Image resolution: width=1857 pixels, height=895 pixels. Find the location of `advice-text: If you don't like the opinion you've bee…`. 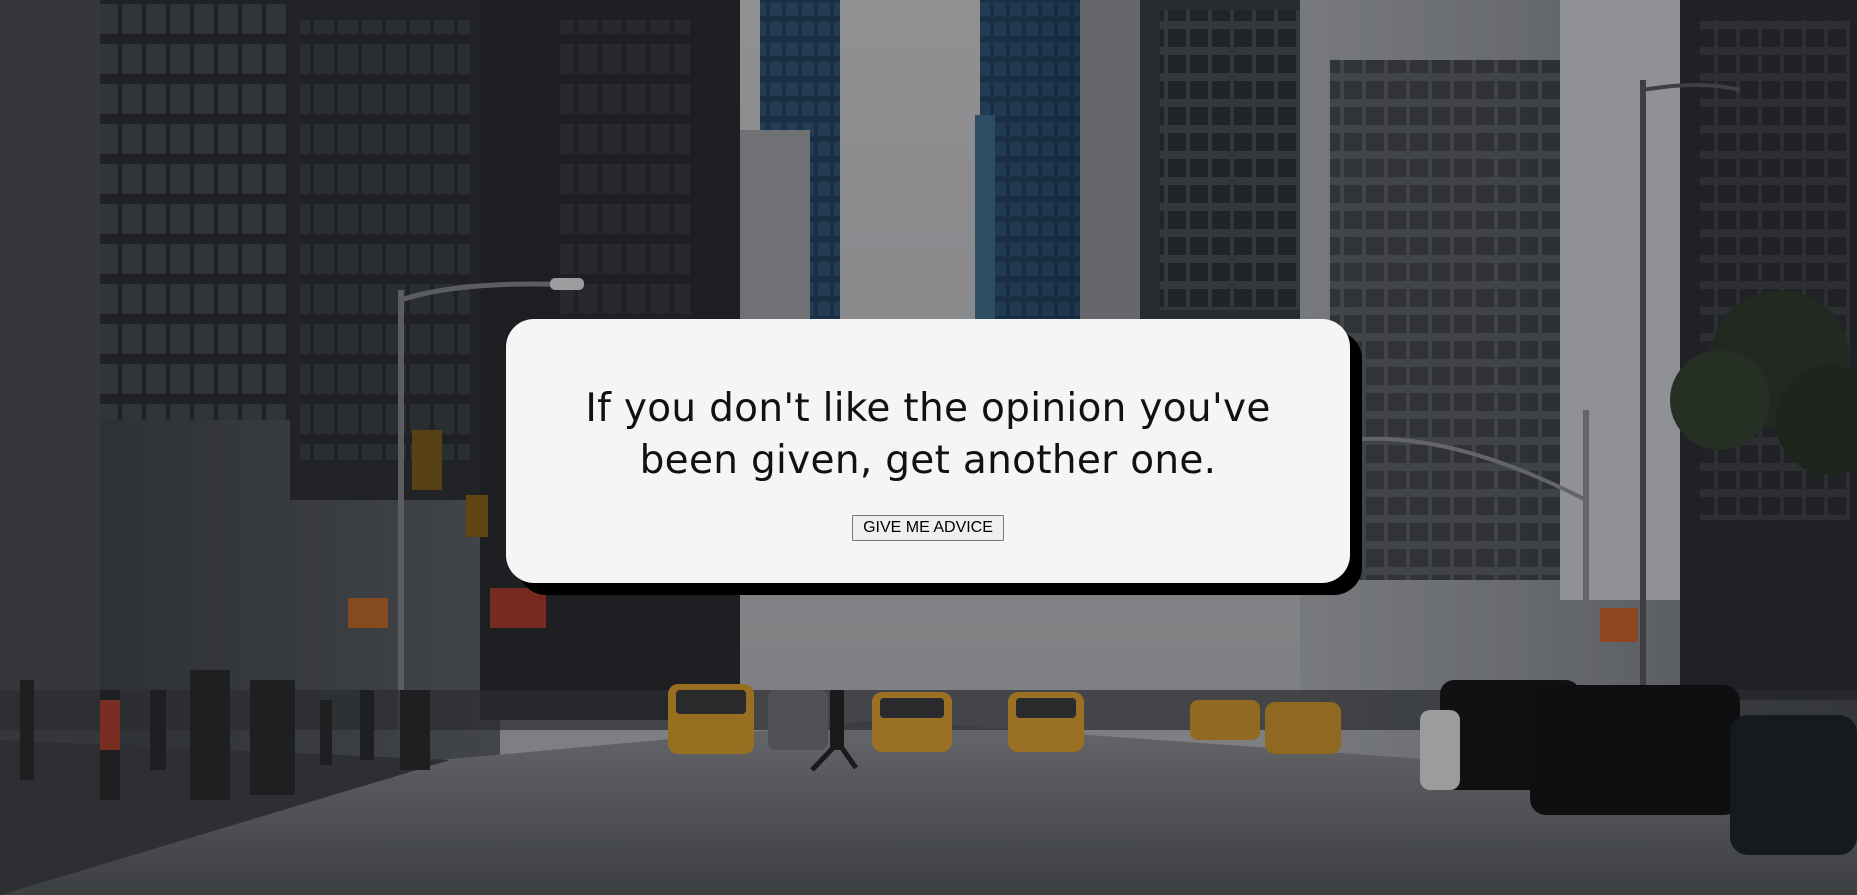

advice-text: If you don't like the opinion you've bee… is located at coordinates (928, 434).